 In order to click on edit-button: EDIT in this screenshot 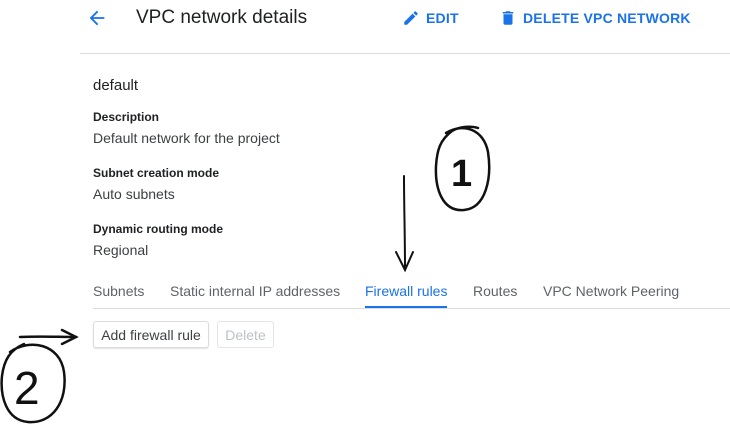, I will do `click(430, 18)`.